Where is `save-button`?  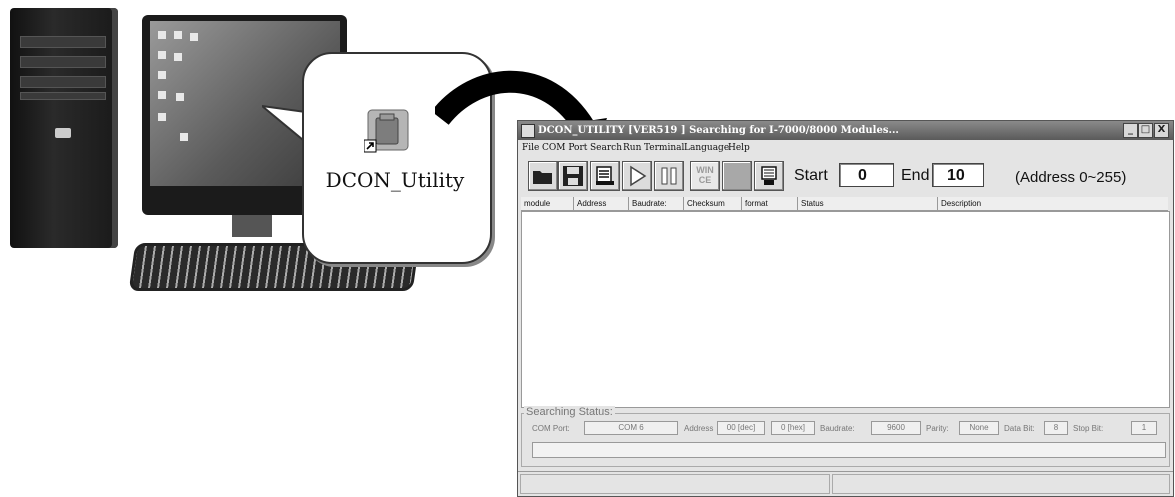 save-button is located at coordinates (573, 176).